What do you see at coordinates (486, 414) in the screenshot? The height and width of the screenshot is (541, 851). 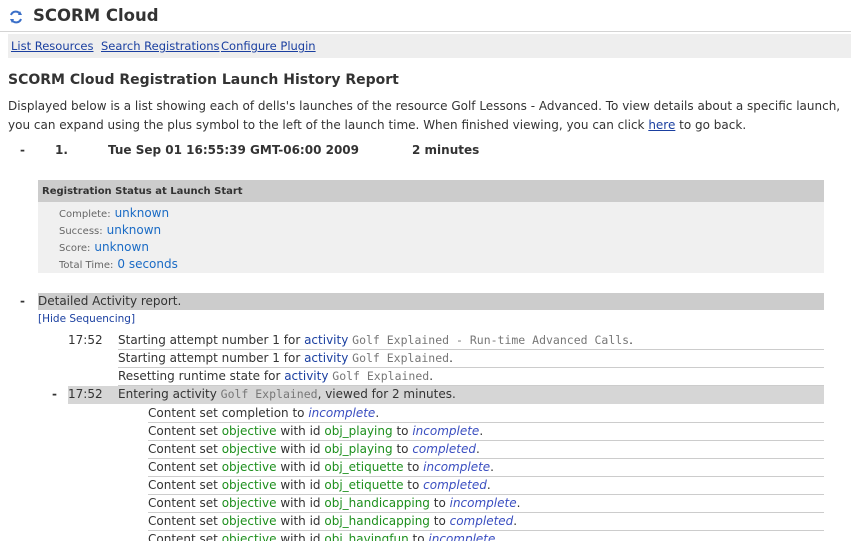 I see `content-set-line: Content set completion to incomplete.` at bounding box center [486, 414].